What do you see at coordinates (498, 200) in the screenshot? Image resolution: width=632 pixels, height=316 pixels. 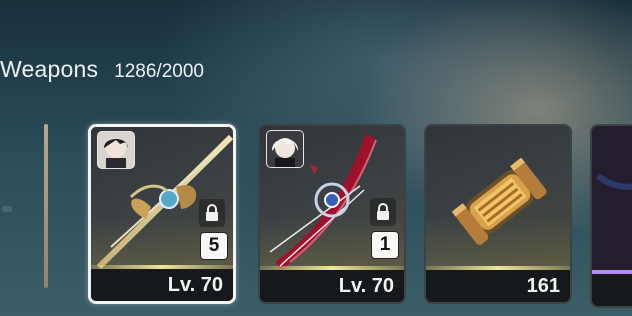 I see `brass-capsule-icon` at bounding box center [498, 200].